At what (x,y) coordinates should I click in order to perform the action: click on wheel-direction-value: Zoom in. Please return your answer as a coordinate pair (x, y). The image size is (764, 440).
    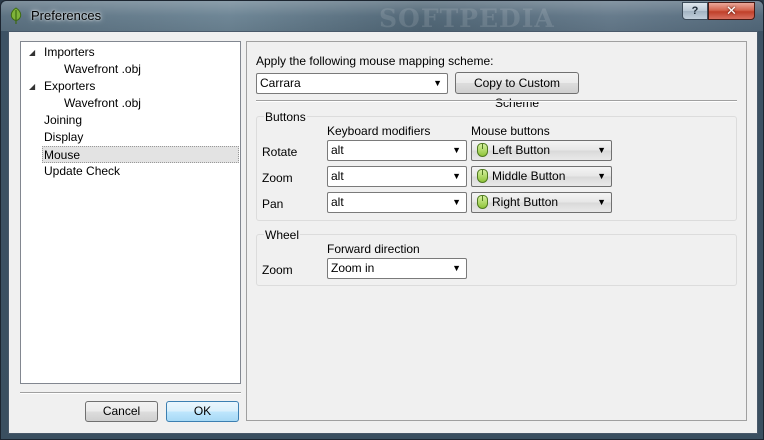
    Looking at the image, I should click on (353, 268).